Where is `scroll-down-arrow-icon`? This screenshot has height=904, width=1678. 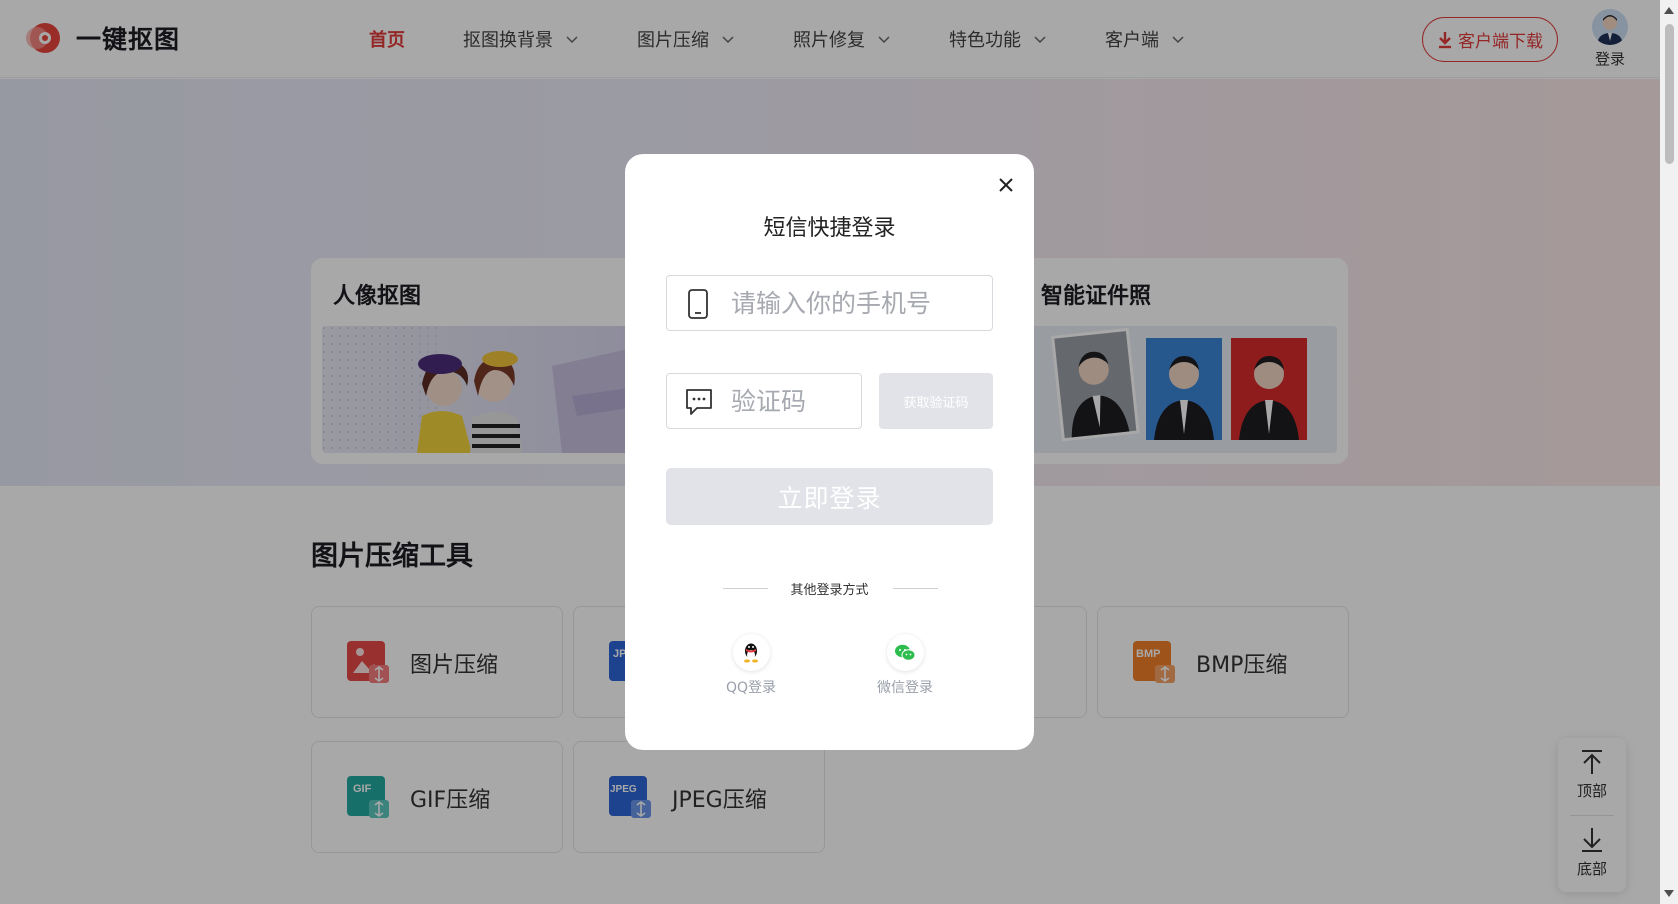 scroll-down-arrow-icon is located at coordinates (1669, 893).